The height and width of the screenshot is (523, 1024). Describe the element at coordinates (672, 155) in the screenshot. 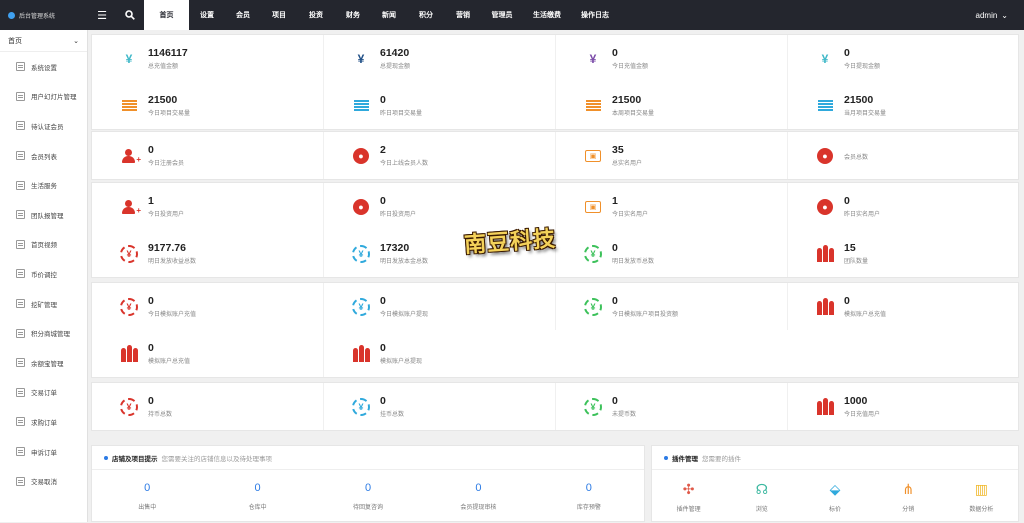

I see `stat-card: ▣35总实名用户` at that location.